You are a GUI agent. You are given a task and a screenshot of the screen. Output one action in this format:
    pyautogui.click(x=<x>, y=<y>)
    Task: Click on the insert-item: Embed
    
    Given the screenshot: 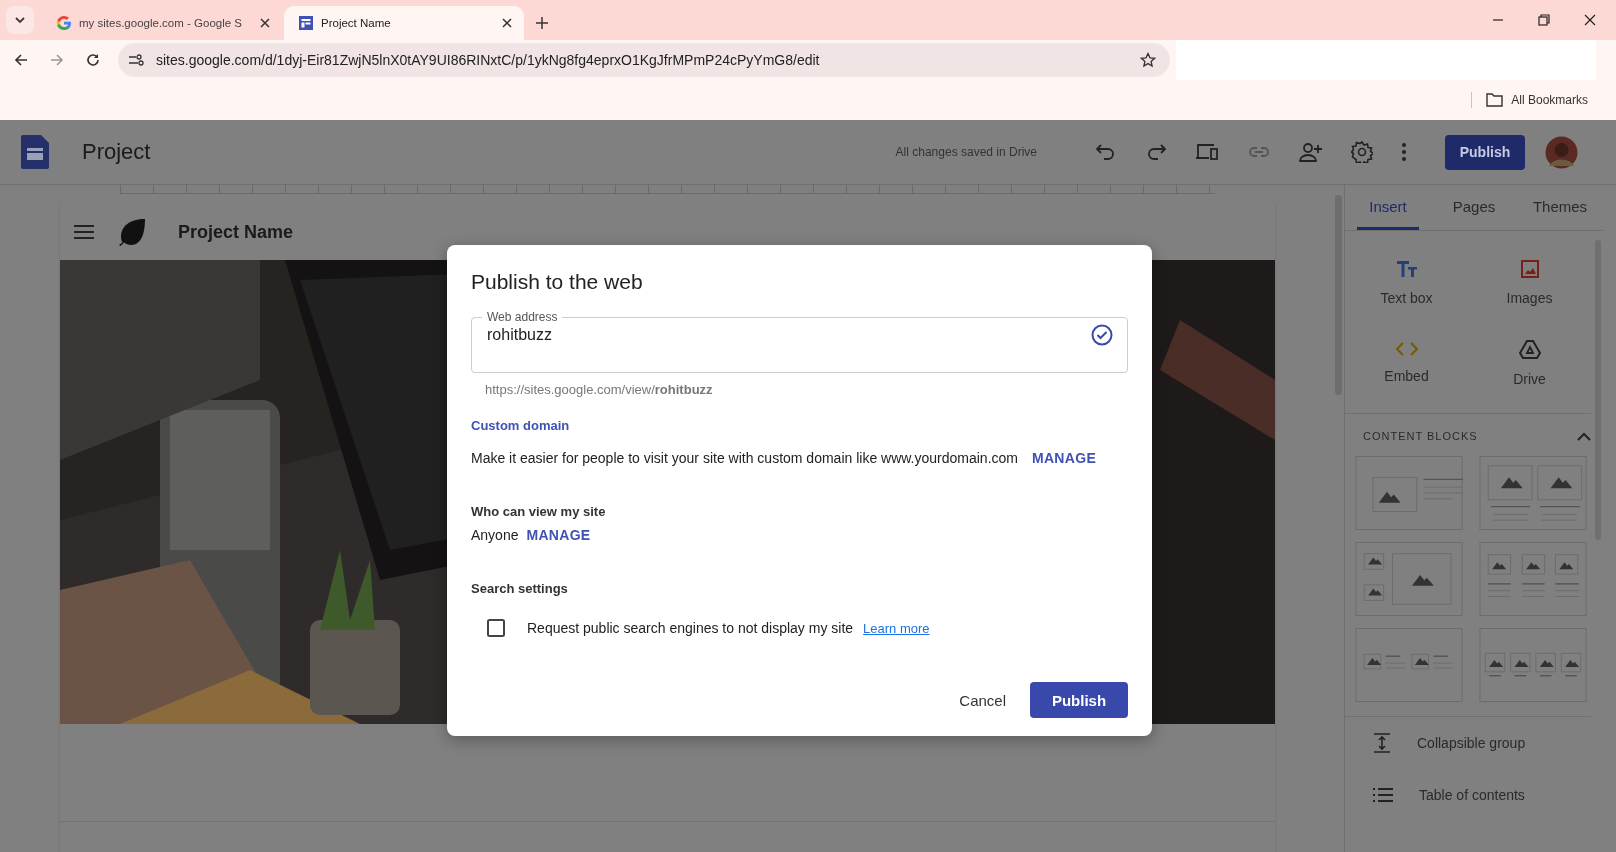 What is the action you would take?
    pyautogui.click(x=1406, y=363)
    